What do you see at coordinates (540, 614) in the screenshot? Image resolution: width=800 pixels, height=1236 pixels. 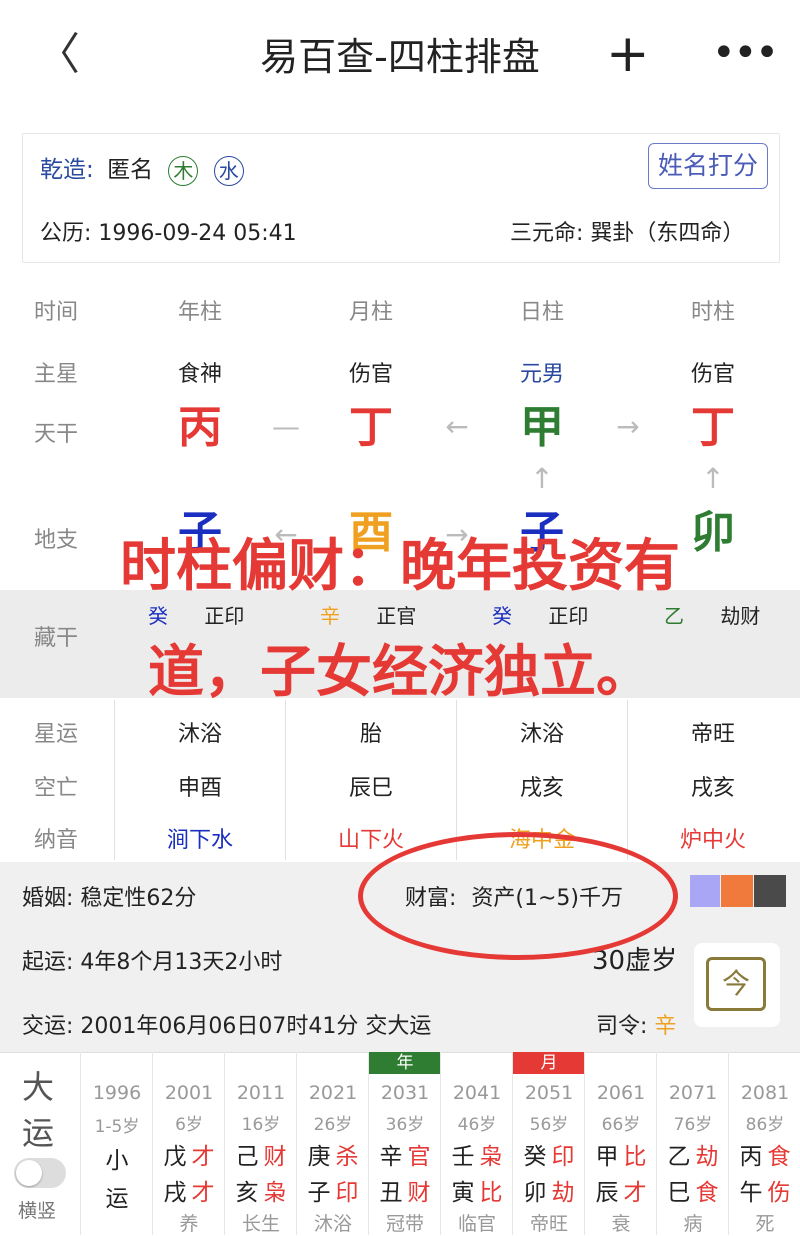 I see `canggan-day: 癸 正印` at bounding box center [540, 614].